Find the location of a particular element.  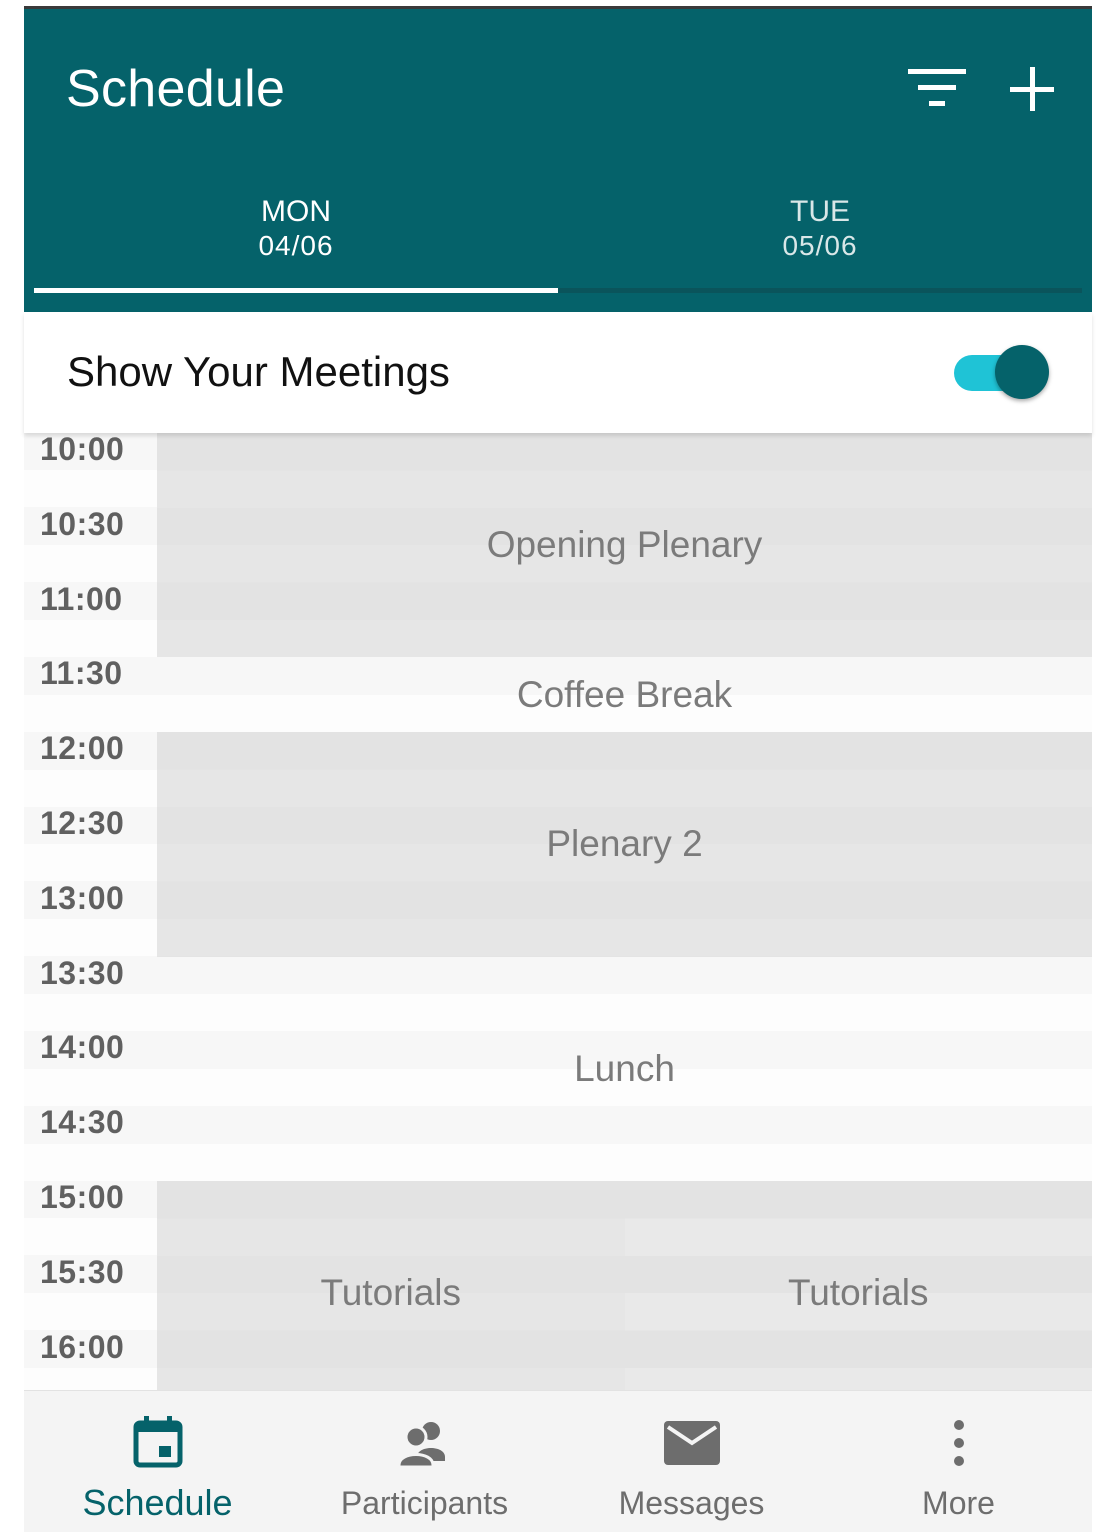

nav-label: More is located at coordinates (958, 1503).